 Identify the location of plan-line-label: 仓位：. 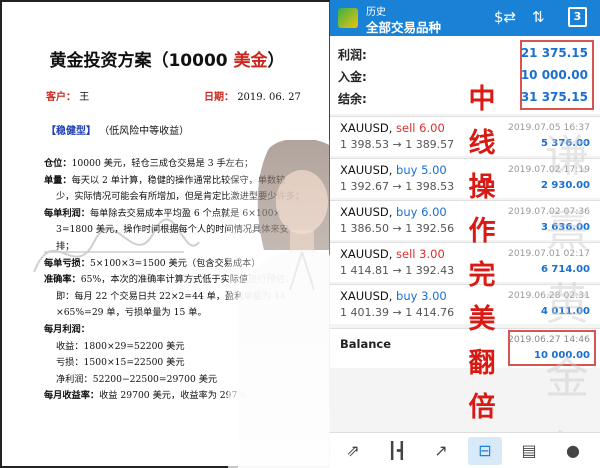
(58, 163).